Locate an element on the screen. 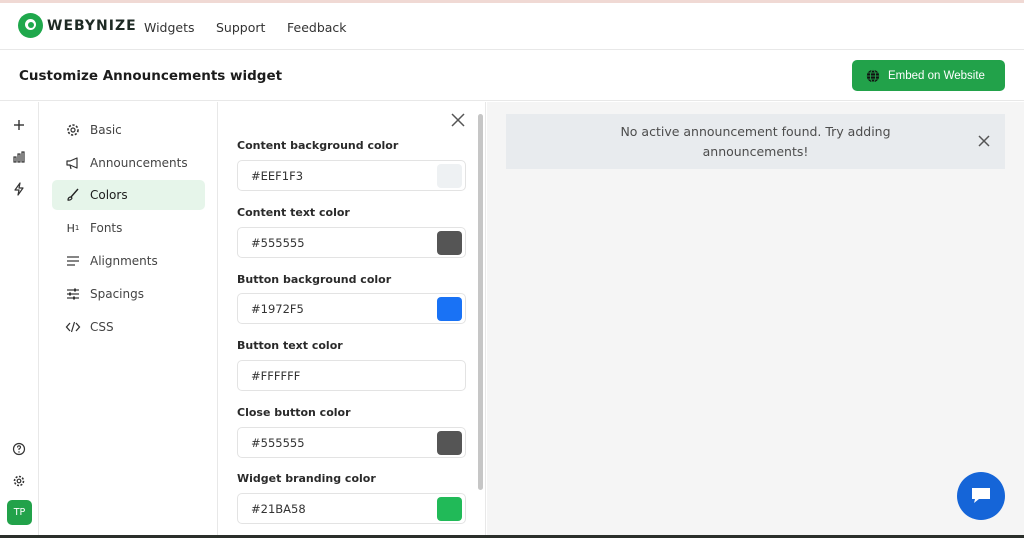 The width and height of the screenshot is (1024, 538). nav-link-widgets: Widgets is located at coordinates (169, 27).